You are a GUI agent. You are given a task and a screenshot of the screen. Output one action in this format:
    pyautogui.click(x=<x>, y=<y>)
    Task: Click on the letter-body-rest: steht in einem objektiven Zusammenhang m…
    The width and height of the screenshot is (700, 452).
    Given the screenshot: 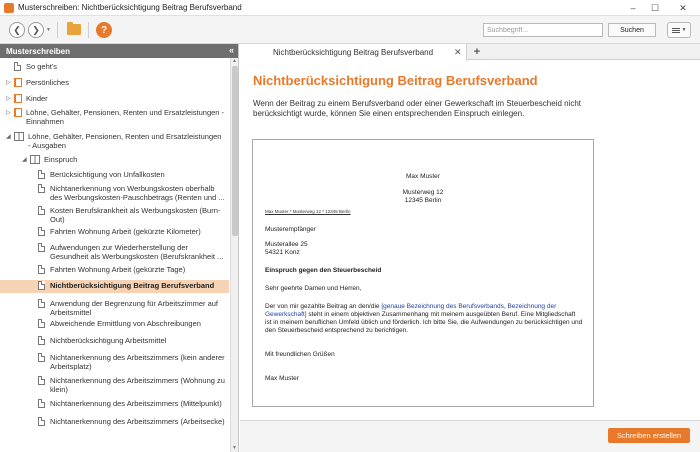 What is the action you would take?
    pyautogui.click(x=424, y=322)
    